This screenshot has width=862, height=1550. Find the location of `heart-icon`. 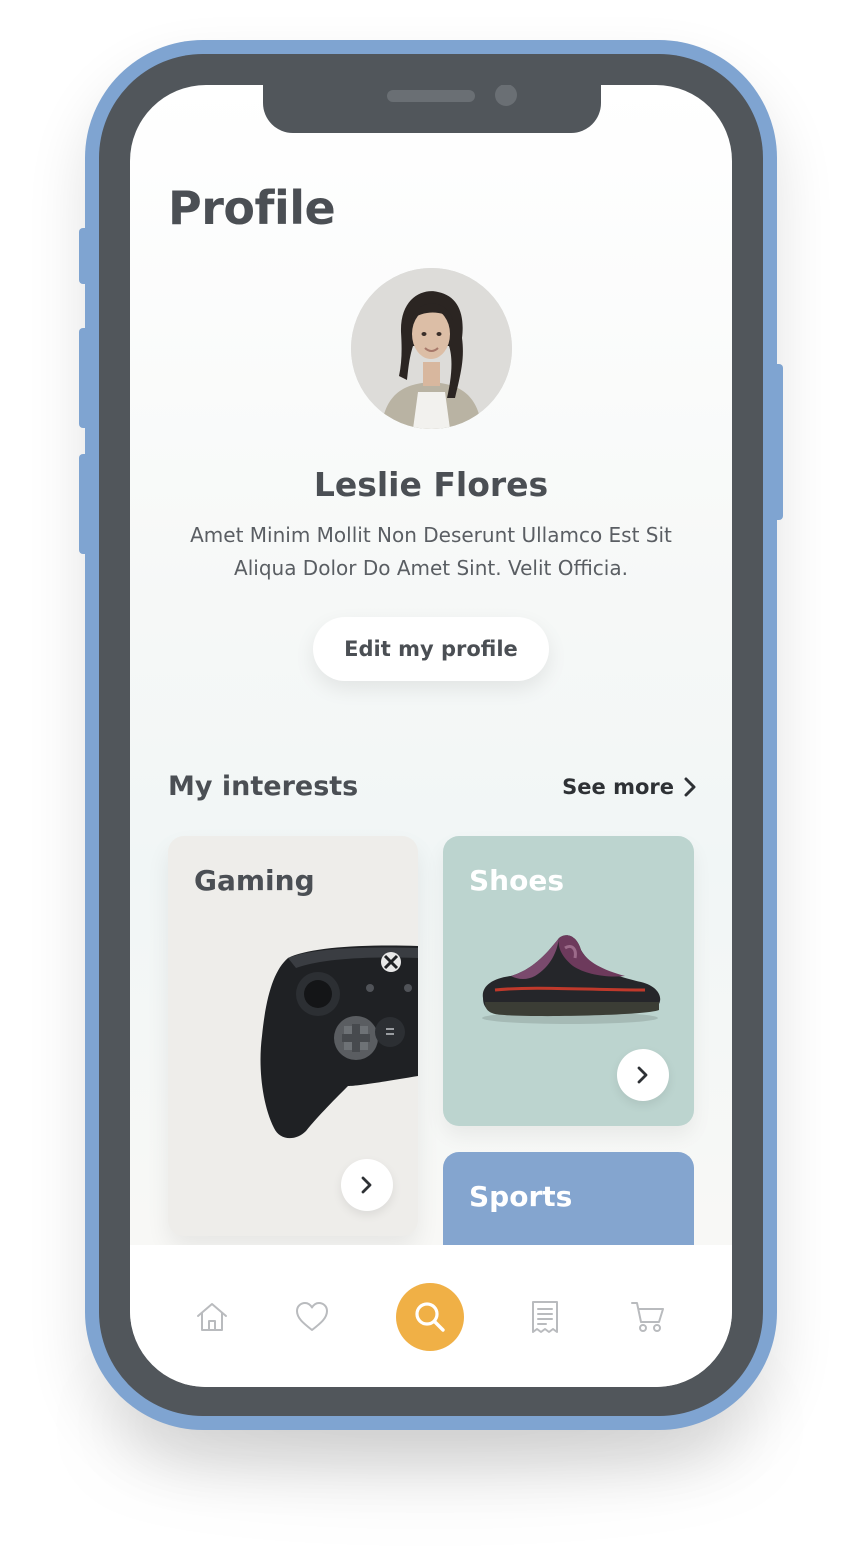

heart-icon is located at coordinates (312, 1316).